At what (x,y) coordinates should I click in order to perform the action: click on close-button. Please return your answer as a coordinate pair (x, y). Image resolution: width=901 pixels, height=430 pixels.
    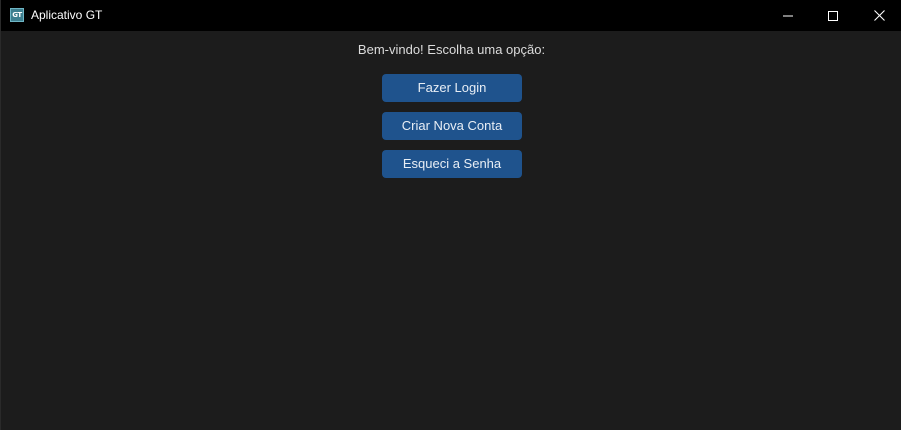
    Looking at the image, I should click on (878, 15).